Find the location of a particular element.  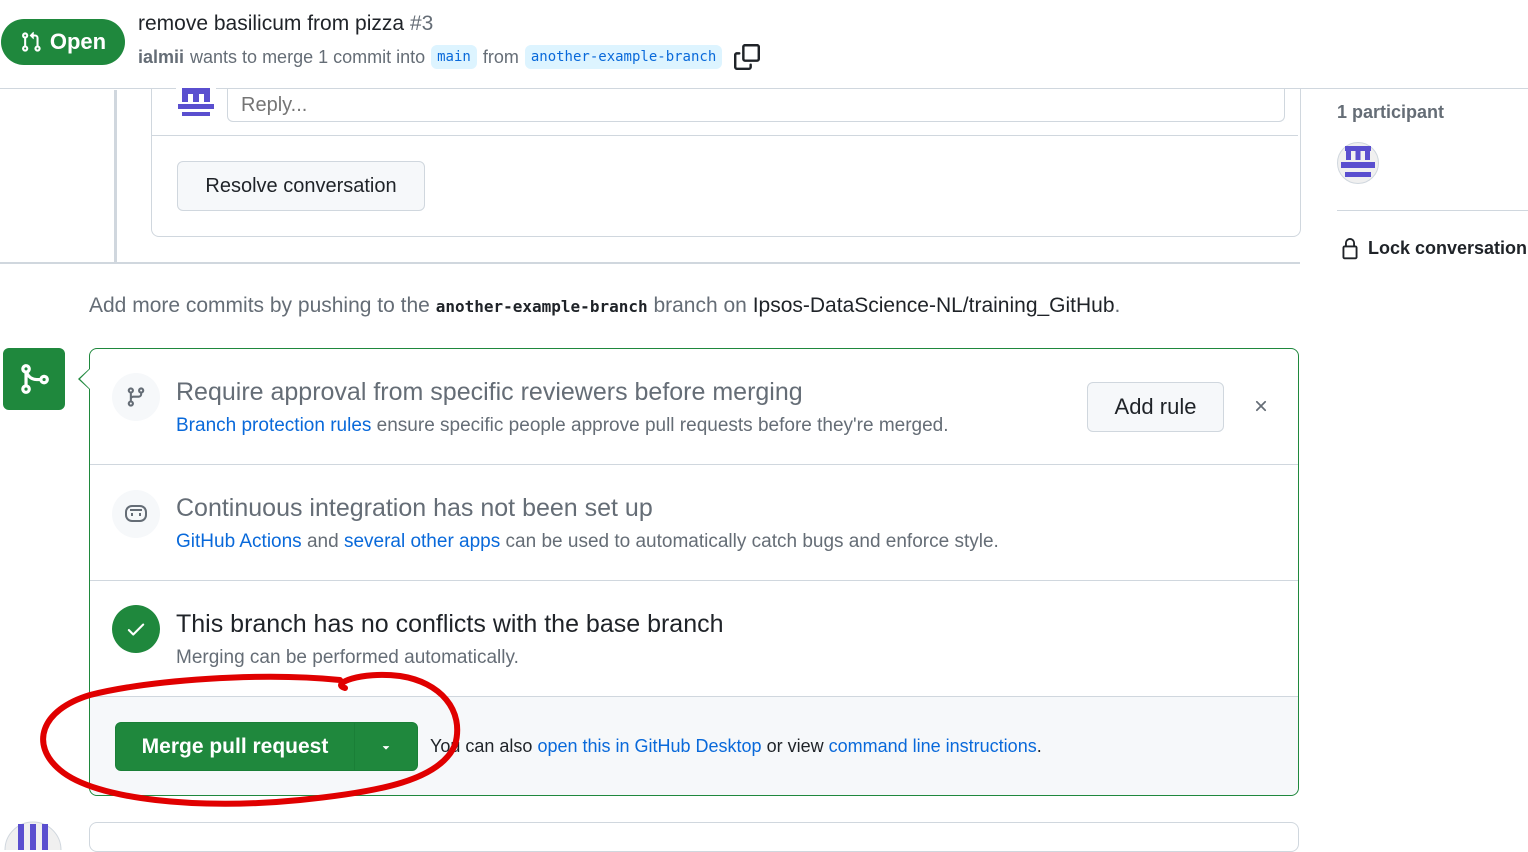

check-icon is located at coordinates (136, 629).